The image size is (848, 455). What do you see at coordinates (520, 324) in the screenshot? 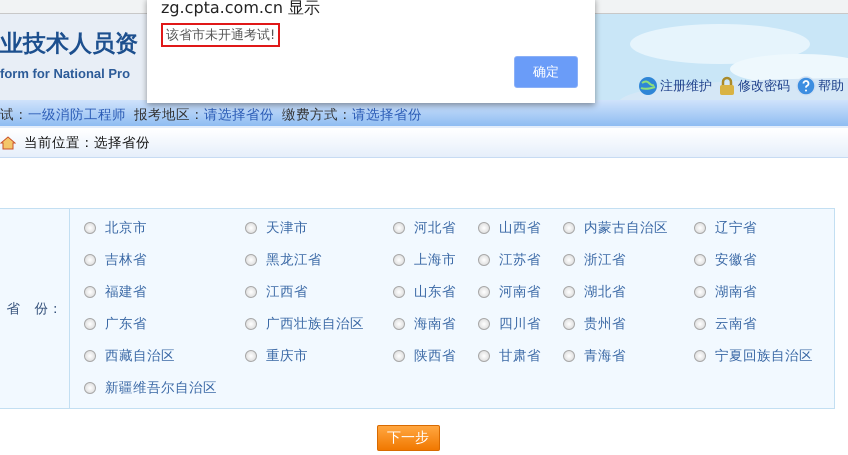
I see `province-option: 四川省` at bounding box center [520, 324].